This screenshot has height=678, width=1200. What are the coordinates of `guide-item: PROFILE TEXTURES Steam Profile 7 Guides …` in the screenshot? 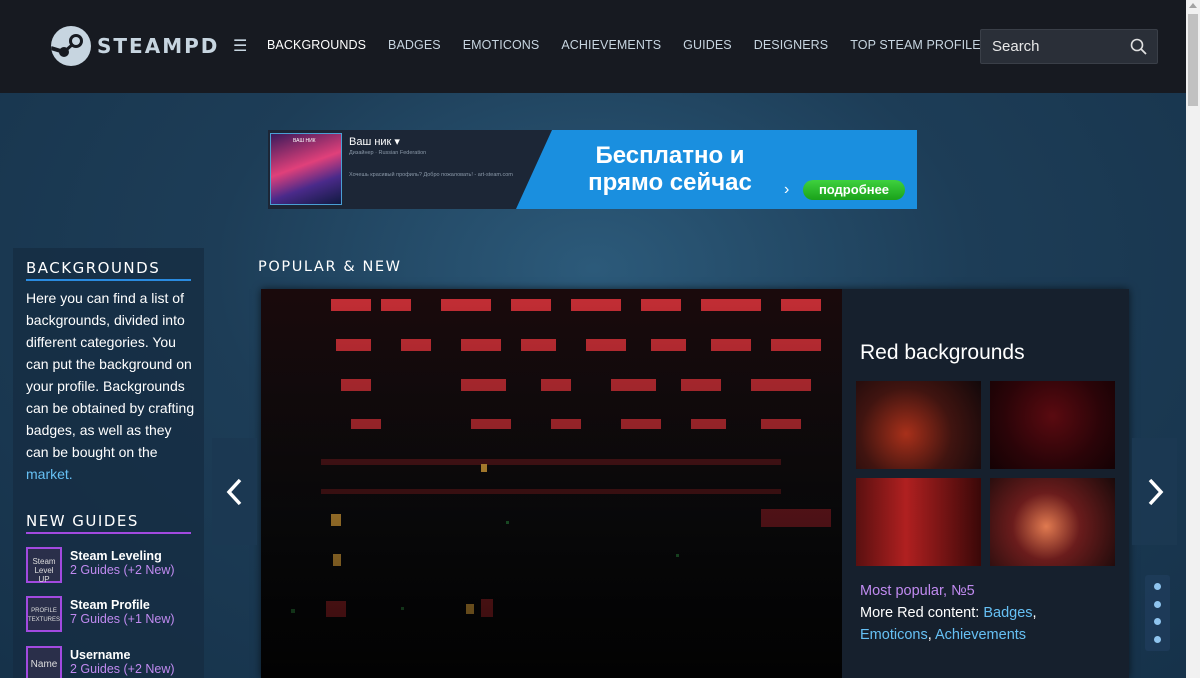 It's located at (113, 614).